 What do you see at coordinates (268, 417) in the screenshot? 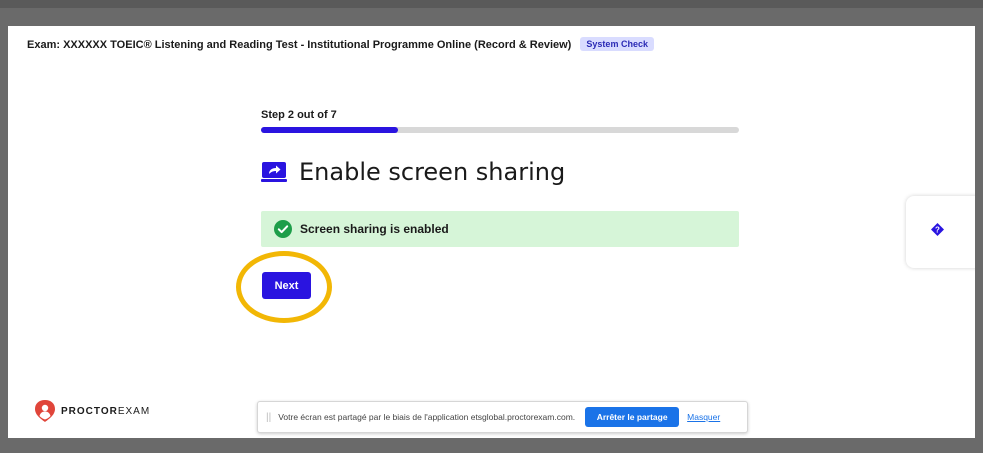
I see `drag-handle-icon: ||` at bounding box center [268, 417].